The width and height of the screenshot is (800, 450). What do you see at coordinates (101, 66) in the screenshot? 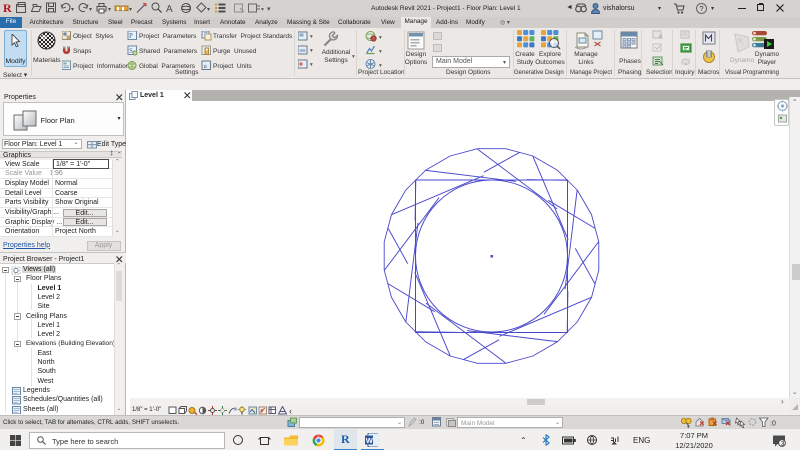
I see `svg-text: Project Information` at bounding box center [101, 66].